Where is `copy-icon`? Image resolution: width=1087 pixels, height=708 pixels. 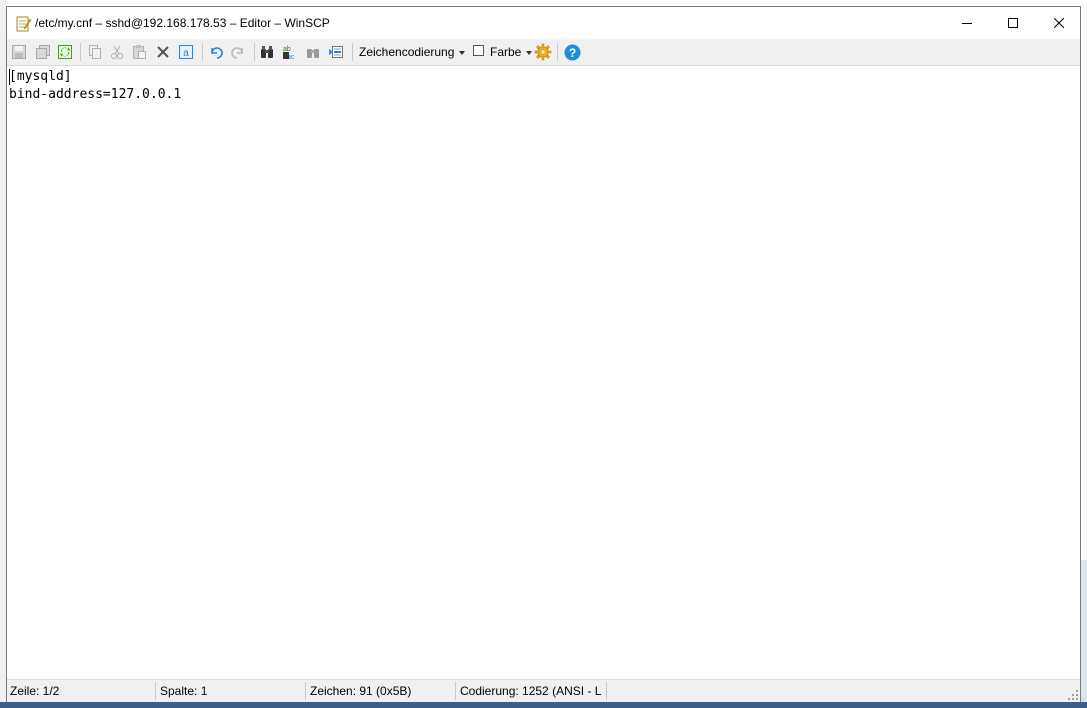 copy-icon is located at coordinates (95, 52).